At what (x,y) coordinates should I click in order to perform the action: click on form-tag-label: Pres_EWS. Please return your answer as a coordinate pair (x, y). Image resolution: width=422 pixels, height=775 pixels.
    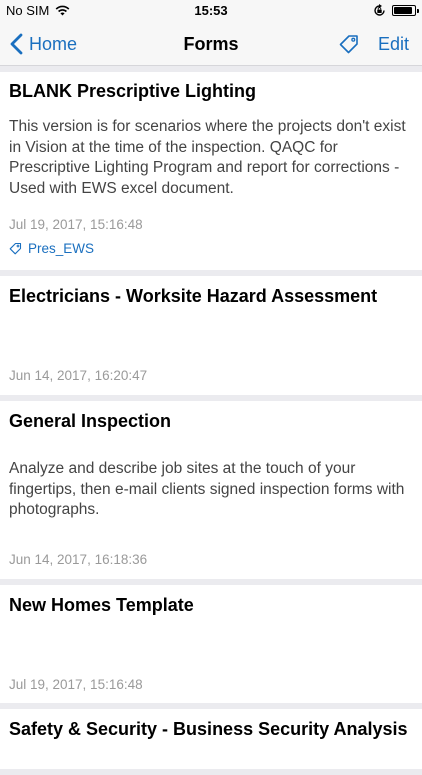
    Looking at the image, I should click on (61, 248).